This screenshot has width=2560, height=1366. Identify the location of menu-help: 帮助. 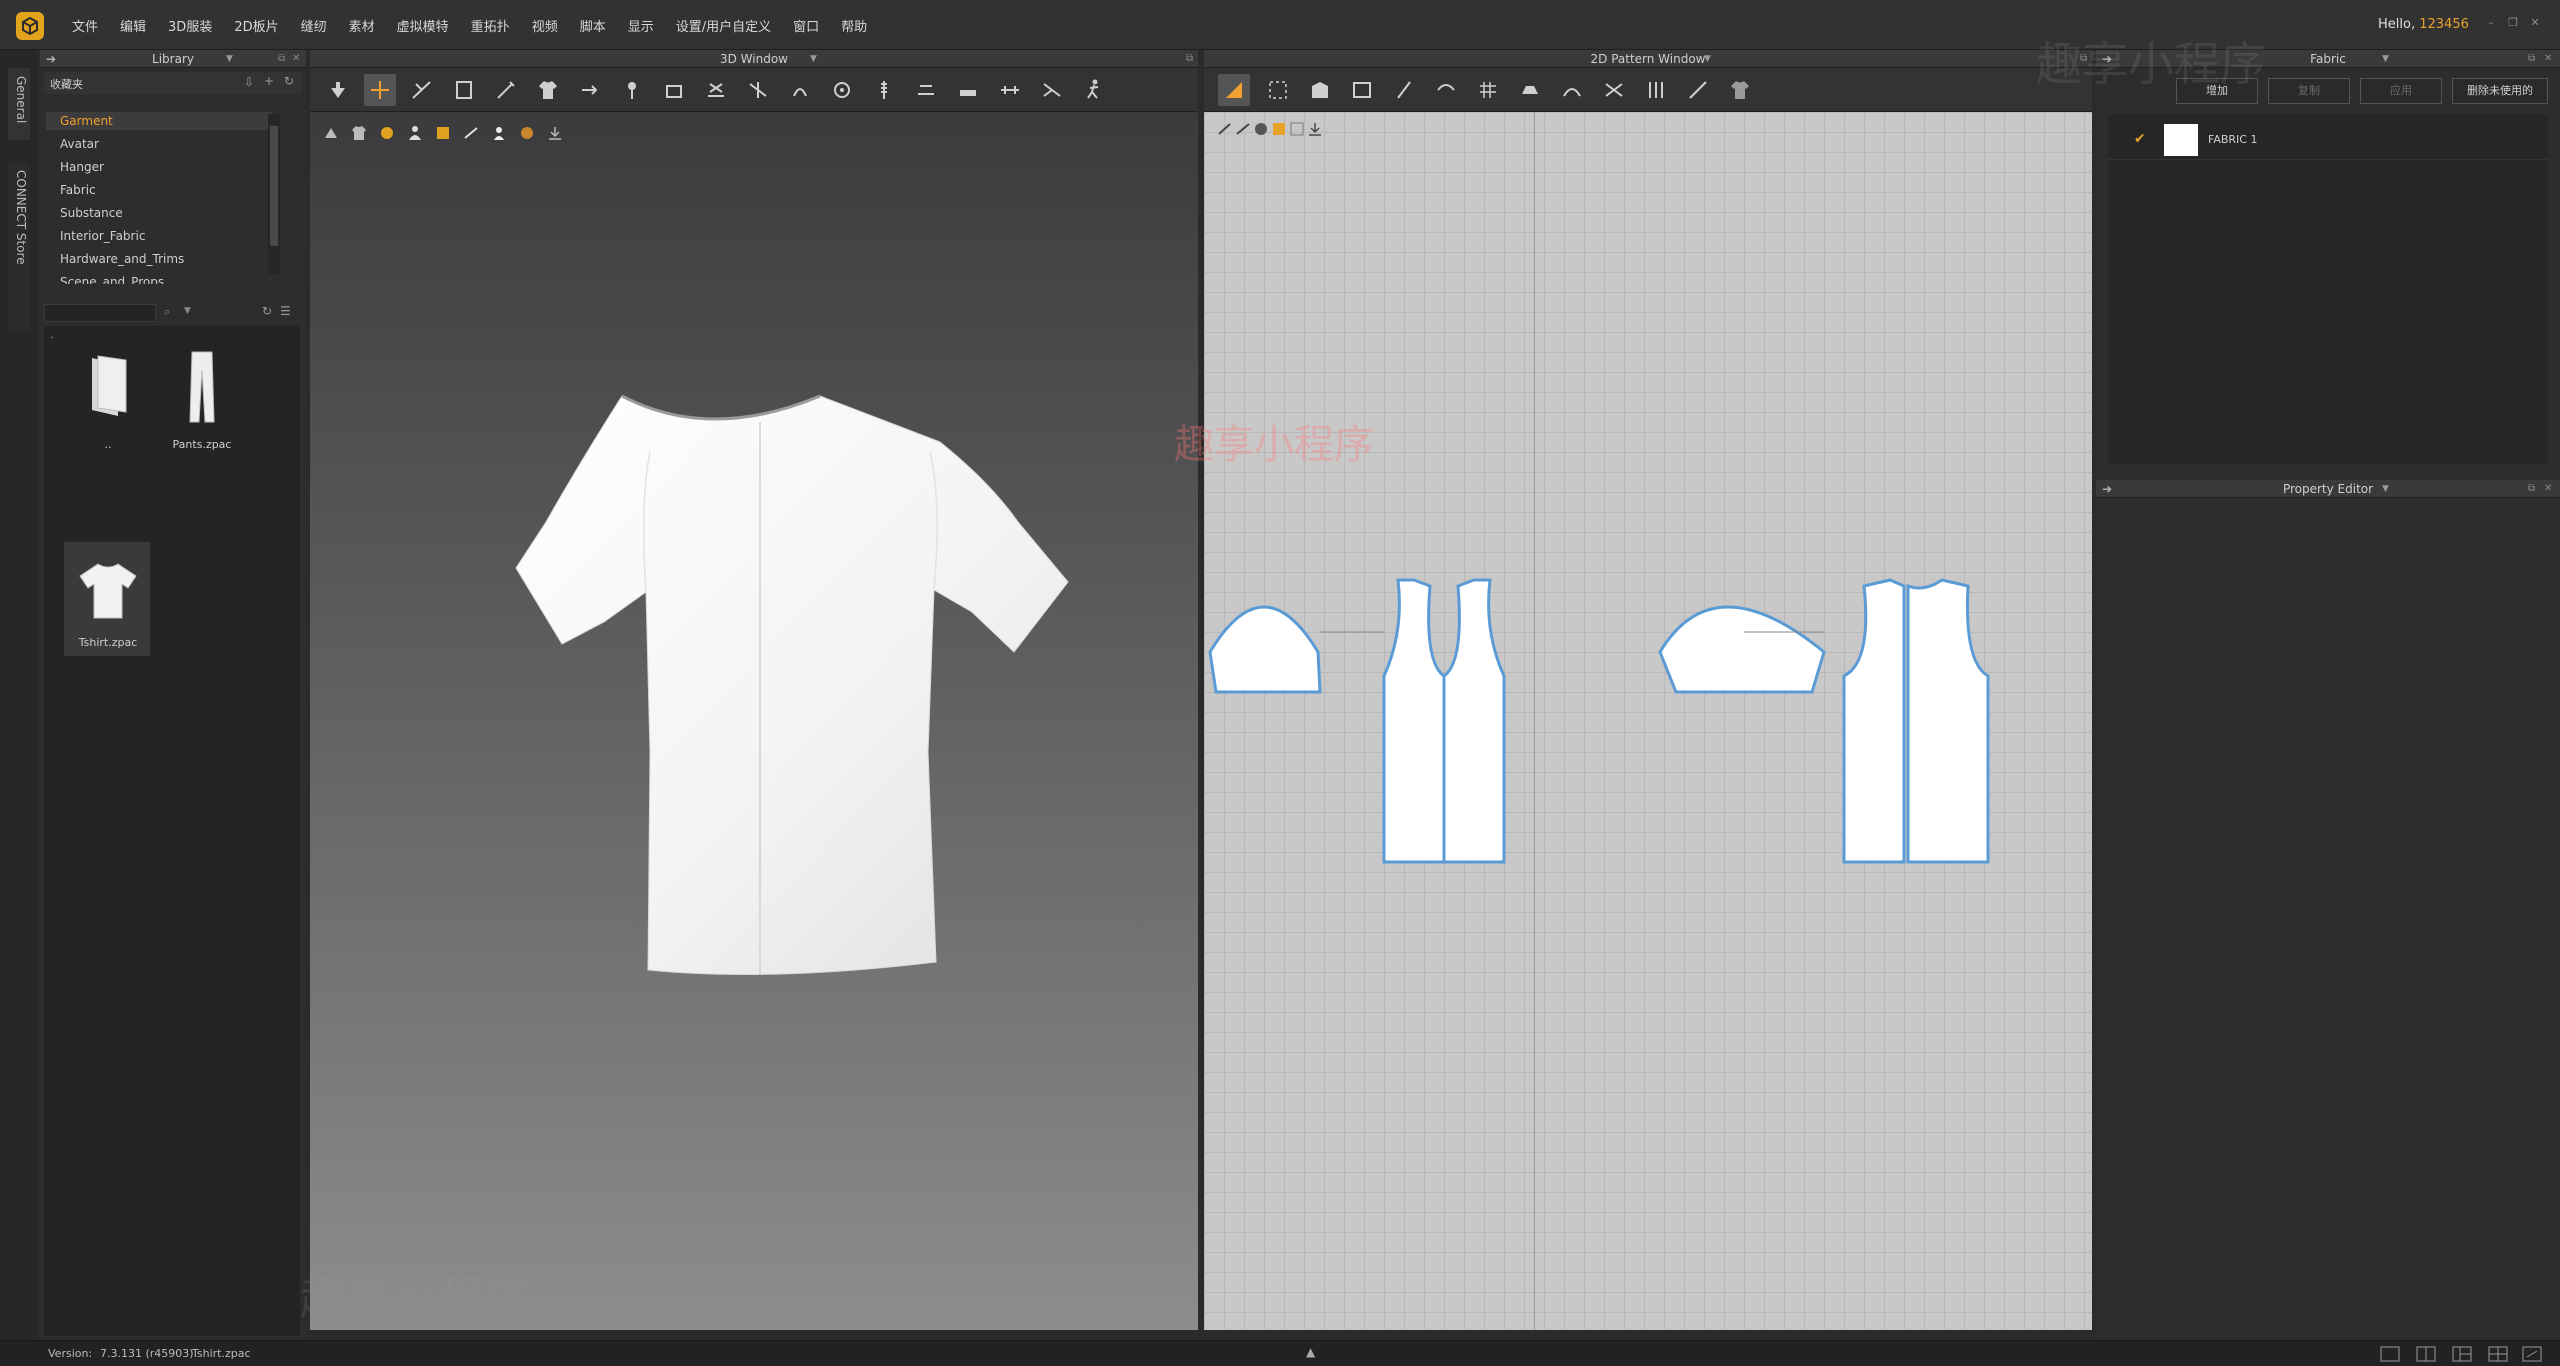
(854, 25).